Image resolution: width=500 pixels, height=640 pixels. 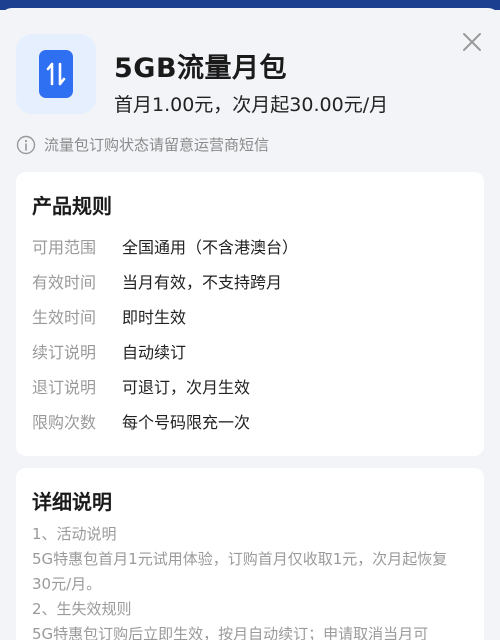 I want to click on status-notice: 流量包订购状态请留意运营商短信, so click(x=142, y=144).